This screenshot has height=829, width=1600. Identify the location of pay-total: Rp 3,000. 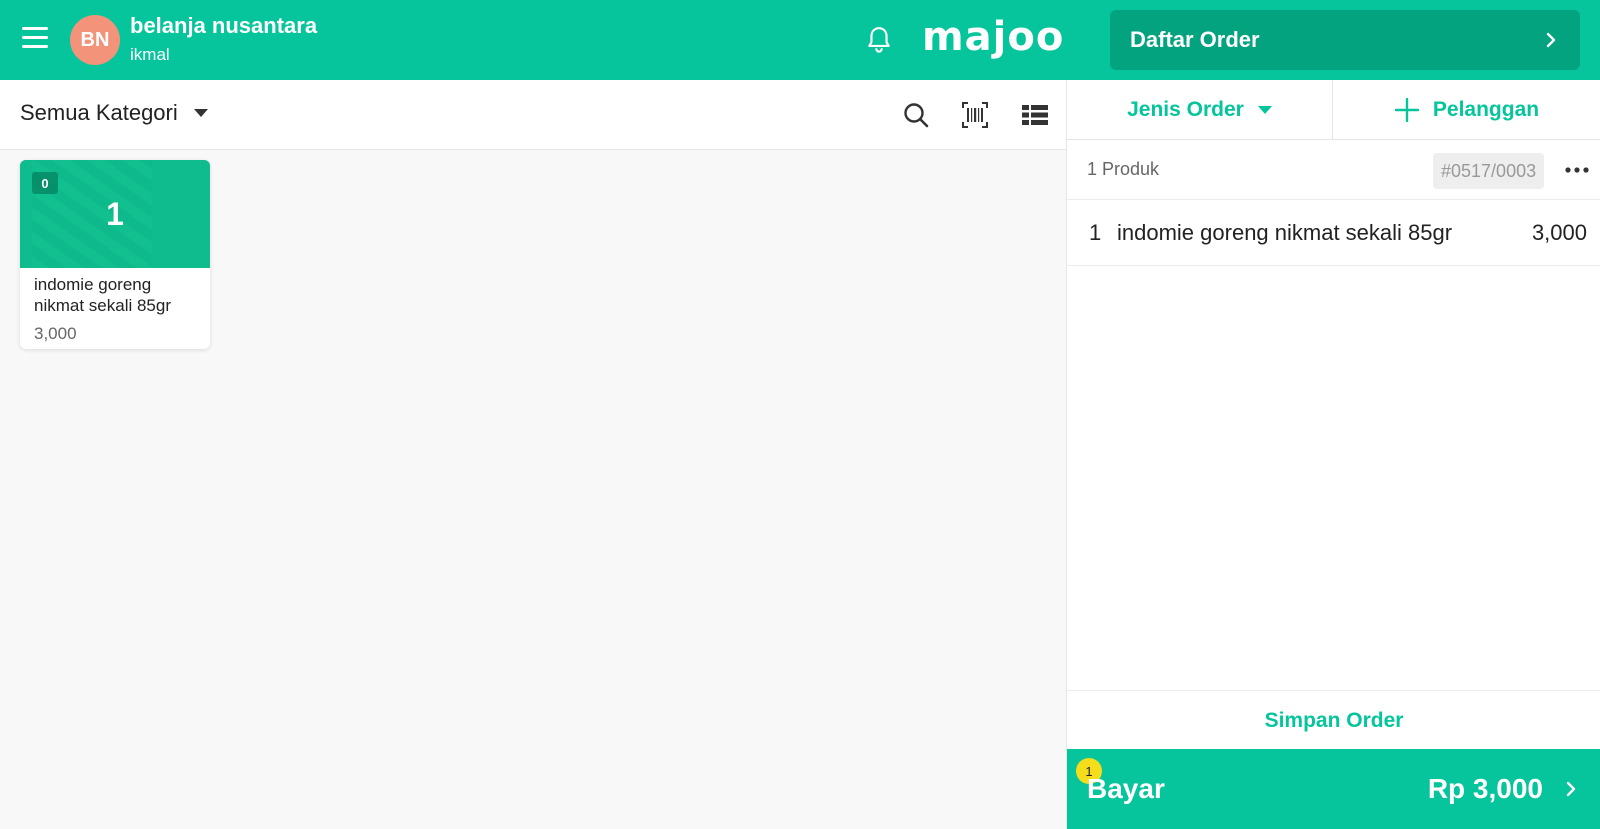
(1485, 788).